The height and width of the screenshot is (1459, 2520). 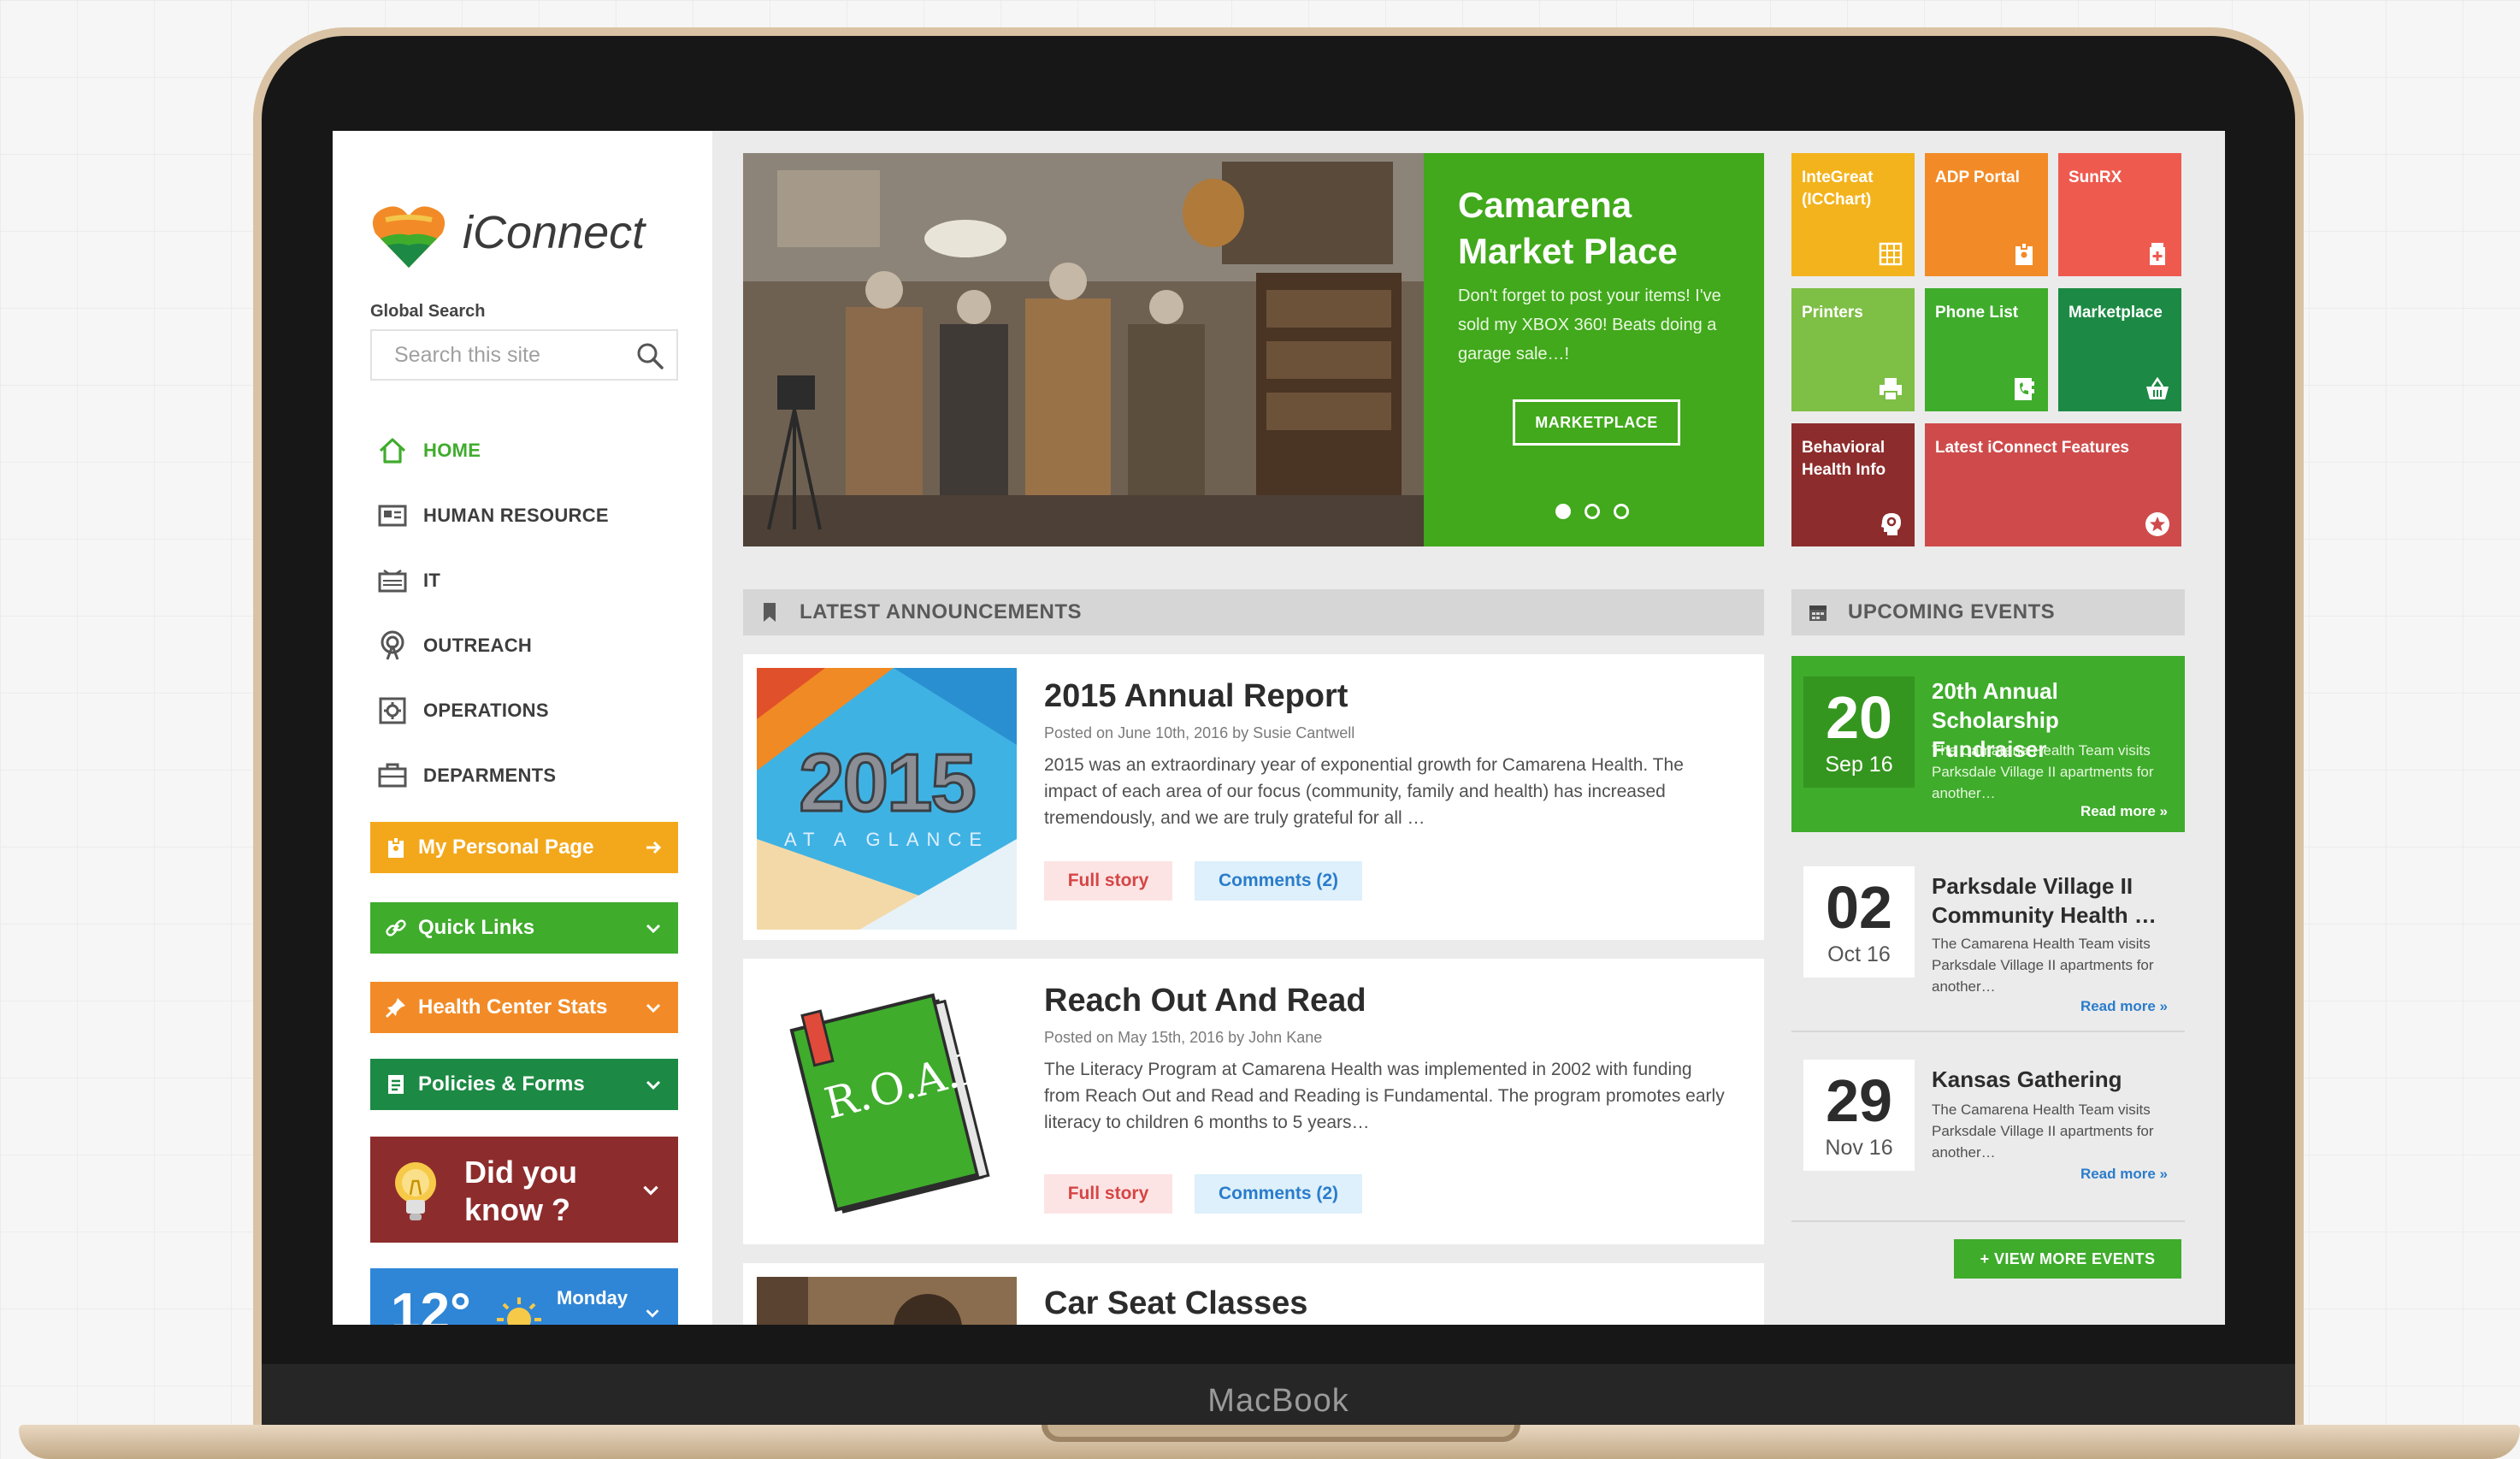 I want to click on lightbulb-icon, so click(x=415, y=1191).